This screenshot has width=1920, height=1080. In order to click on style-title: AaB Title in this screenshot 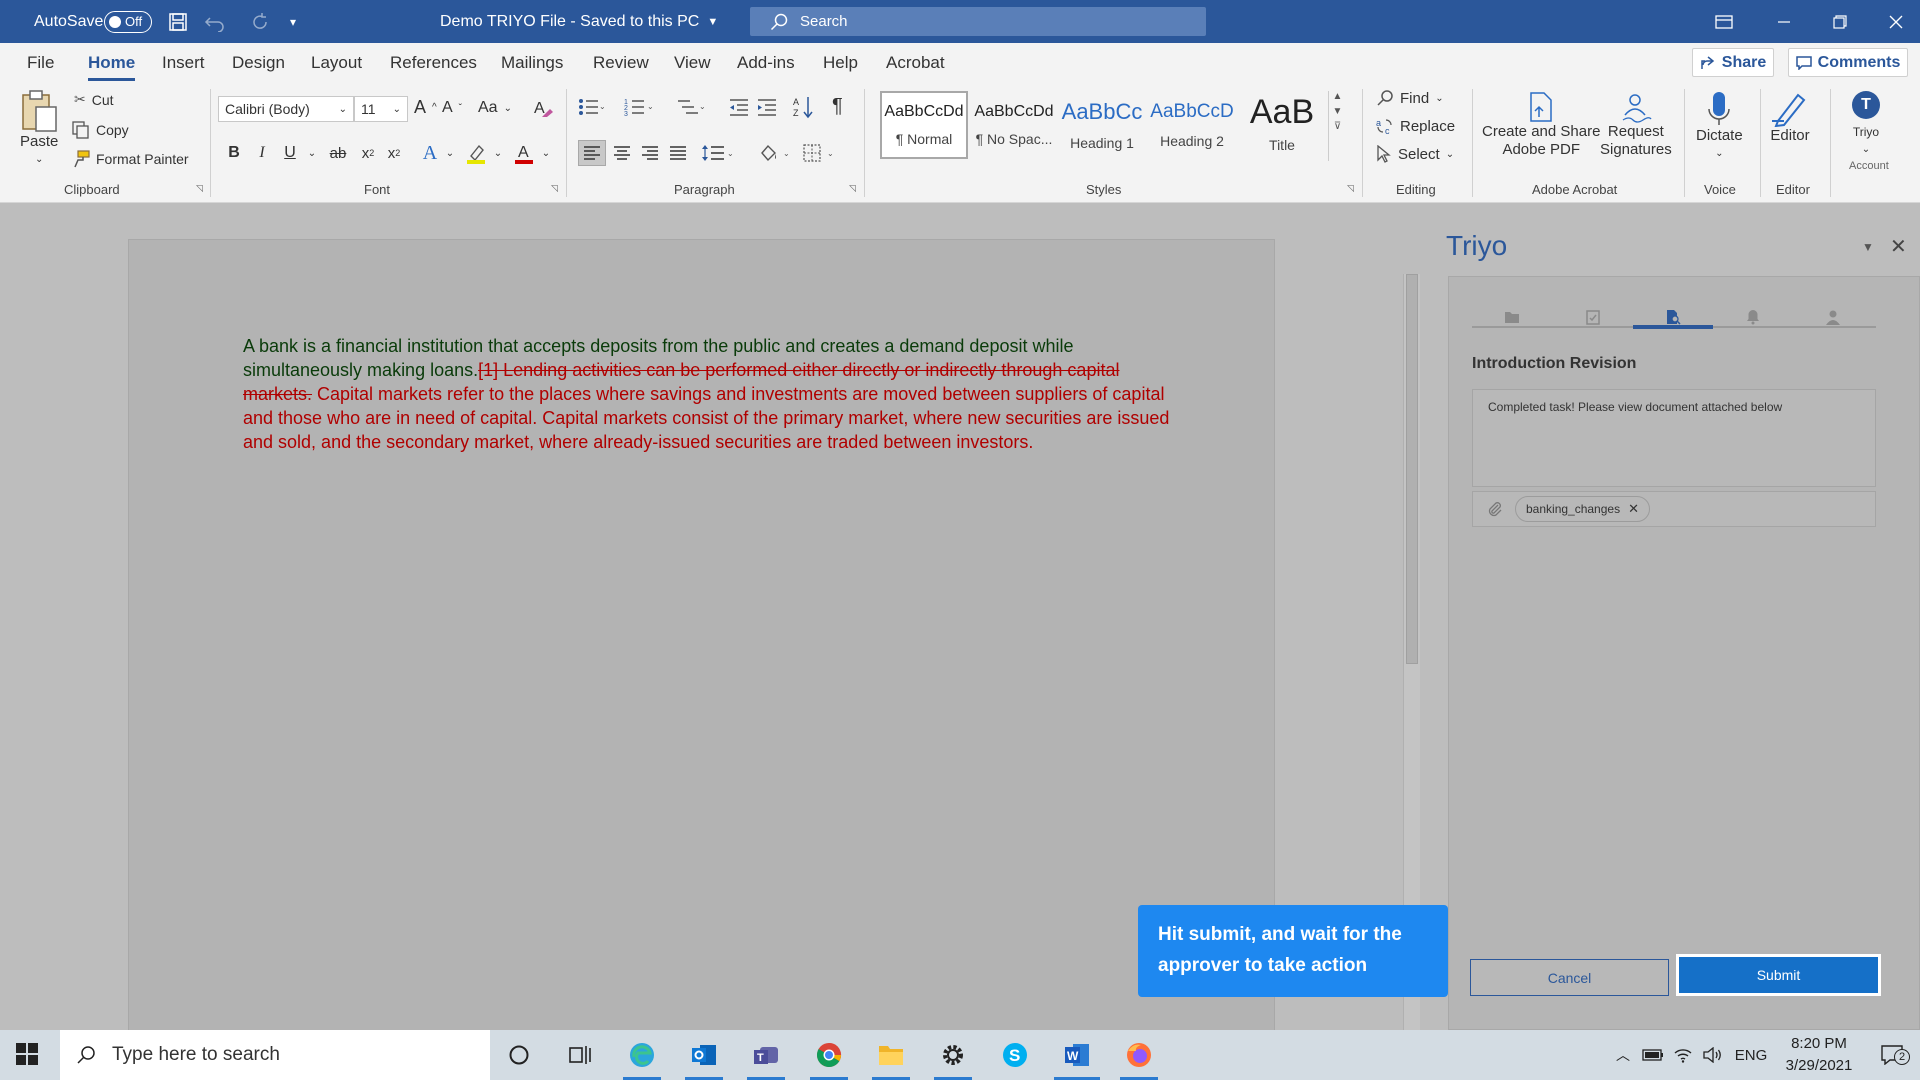, I will do `click(1282, 125)`.